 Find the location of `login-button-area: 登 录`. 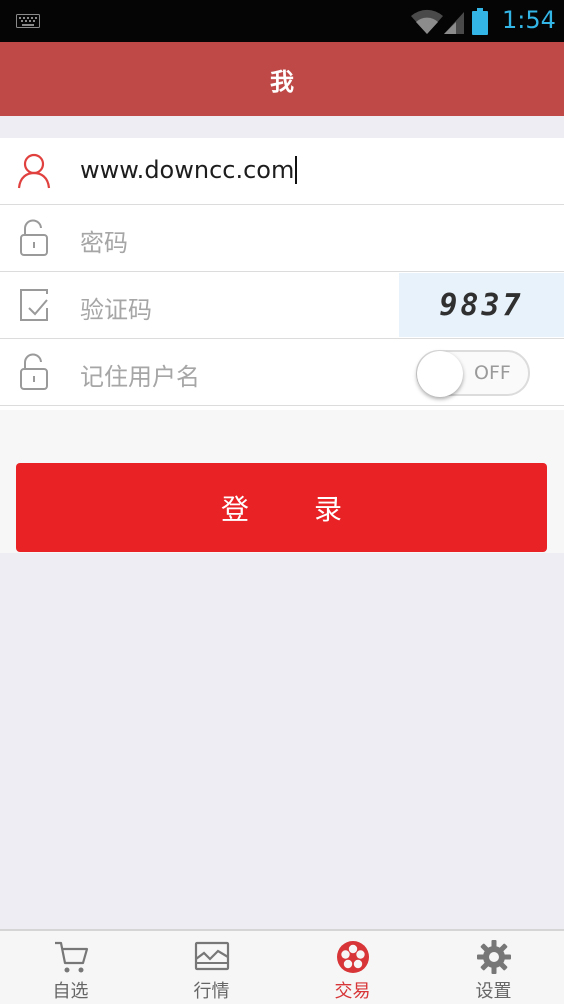

login-button-area: 登 录 is located at coordinates (282, 481).